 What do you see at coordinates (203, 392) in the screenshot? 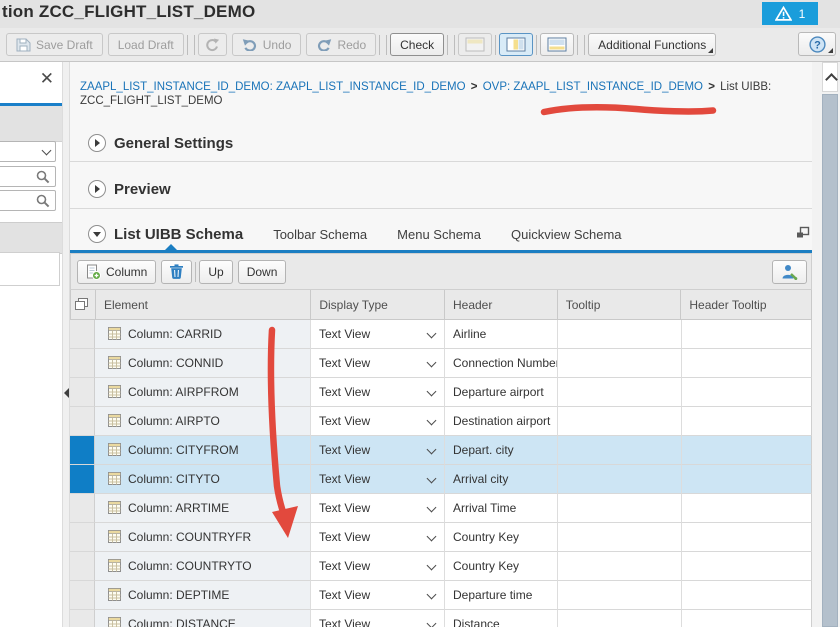
I see `element-cell: Column: AIRPFROM` at bounding box center [203, 392].